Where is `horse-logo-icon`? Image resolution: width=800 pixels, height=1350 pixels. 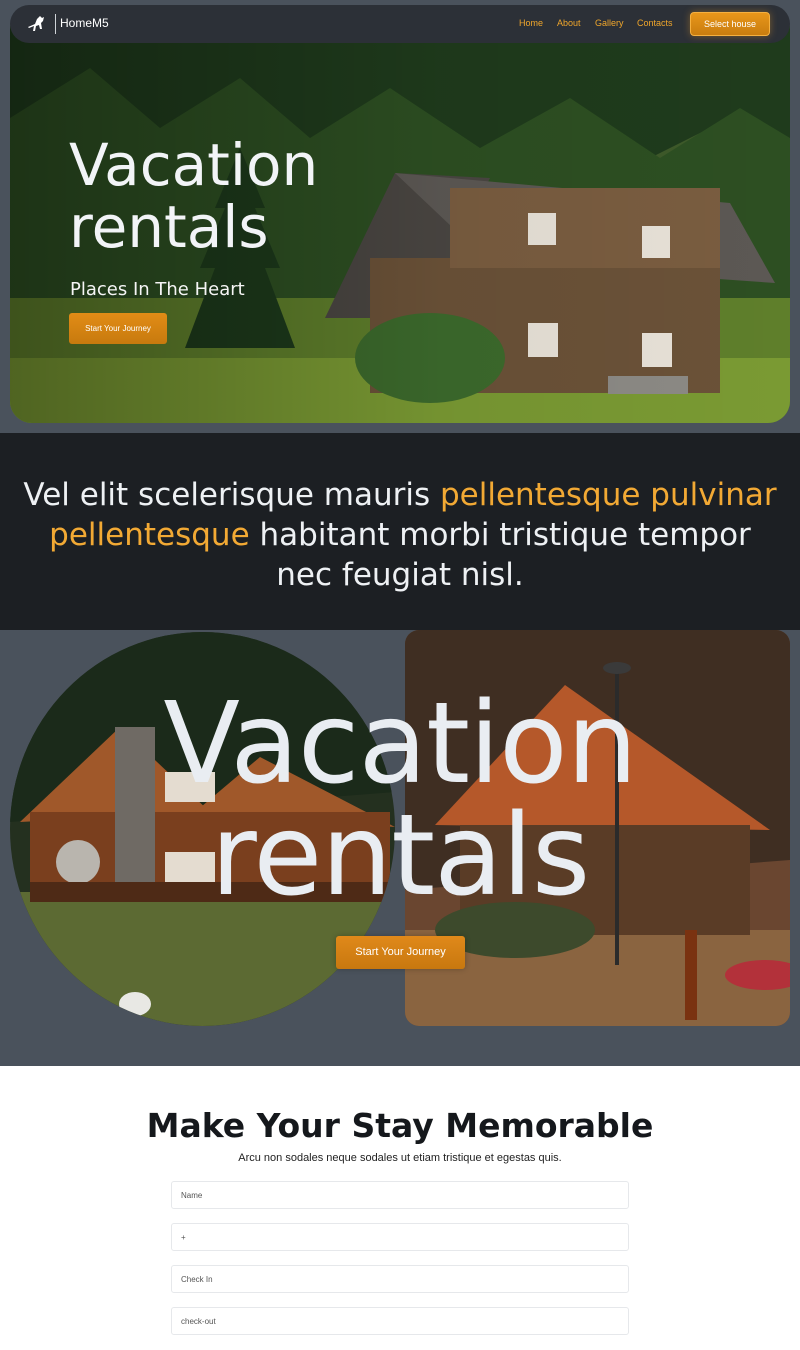 horse-logo-icon is located at coordinates (38, 24).